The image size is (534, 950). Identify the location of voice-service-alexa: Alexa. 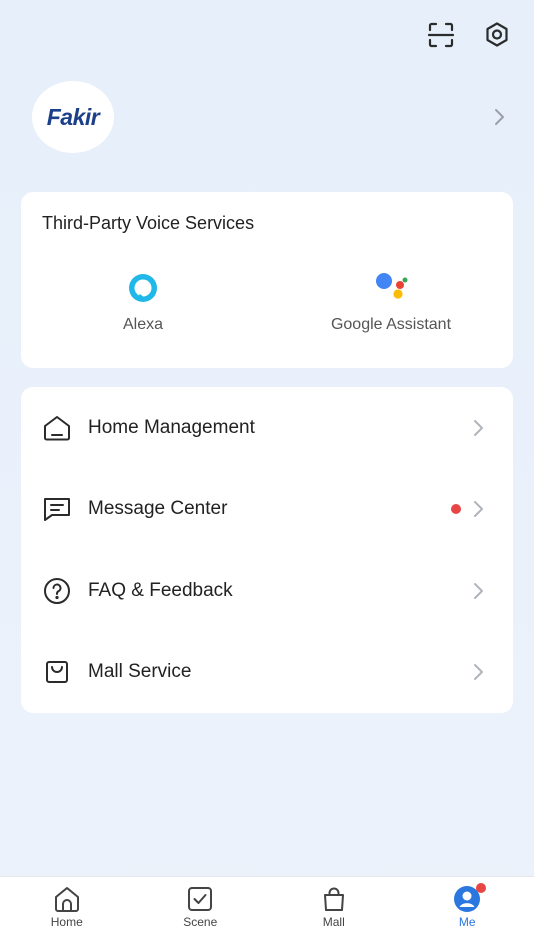
(143, 303).